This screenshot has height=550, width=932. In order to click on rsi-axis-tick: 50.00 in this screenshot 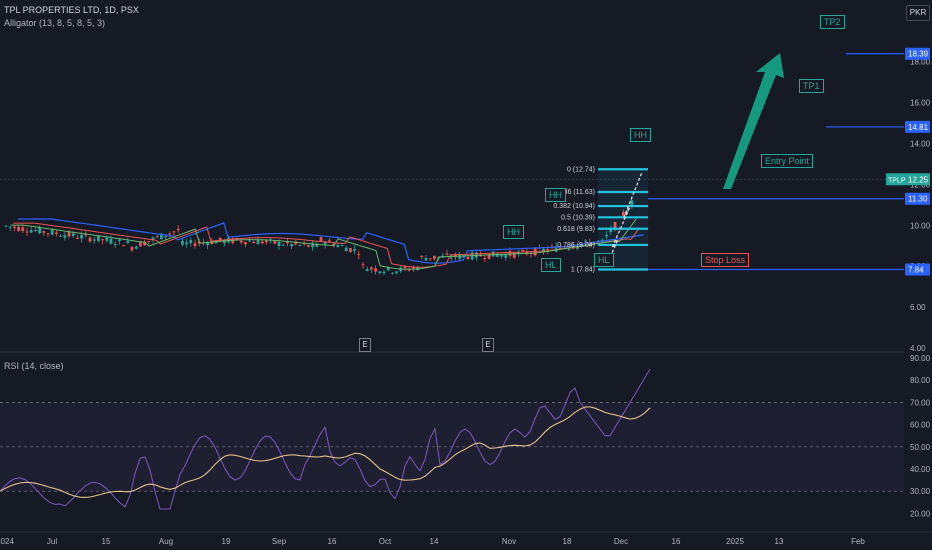, I will do `click(920, 447)`.